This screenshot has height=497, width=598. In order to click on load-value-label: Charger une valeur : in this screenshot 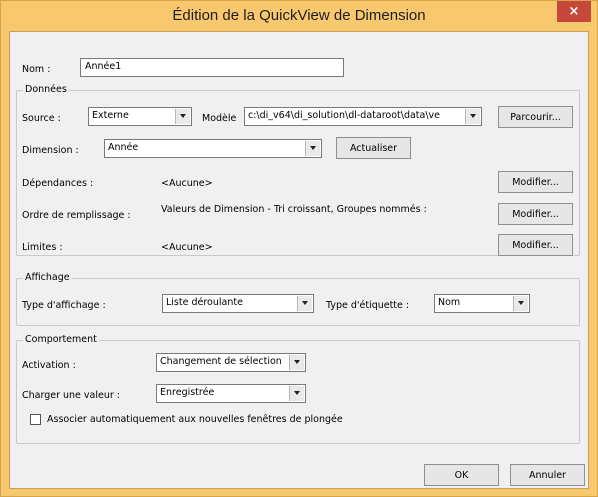, I will do `click(71, 395)`.